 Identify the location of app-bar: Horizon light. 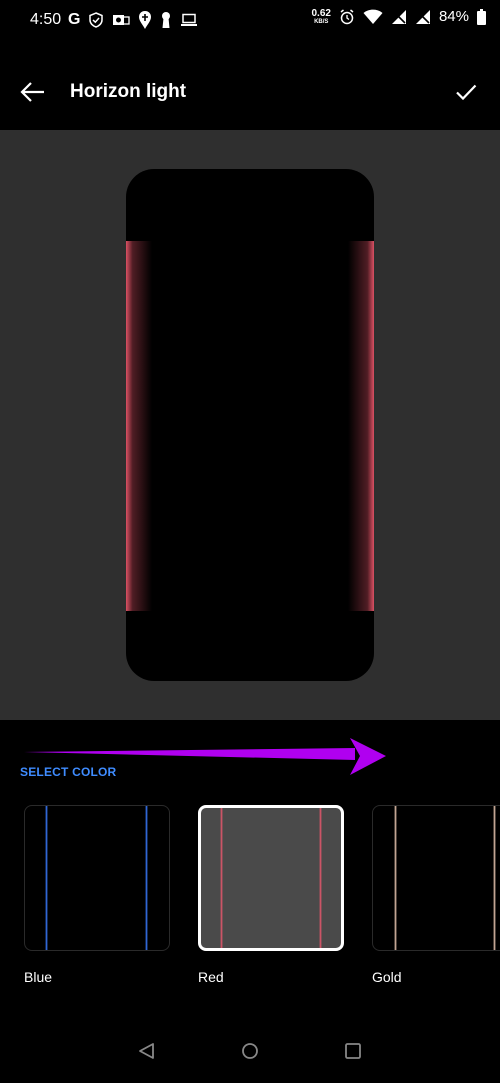
(250, 85).